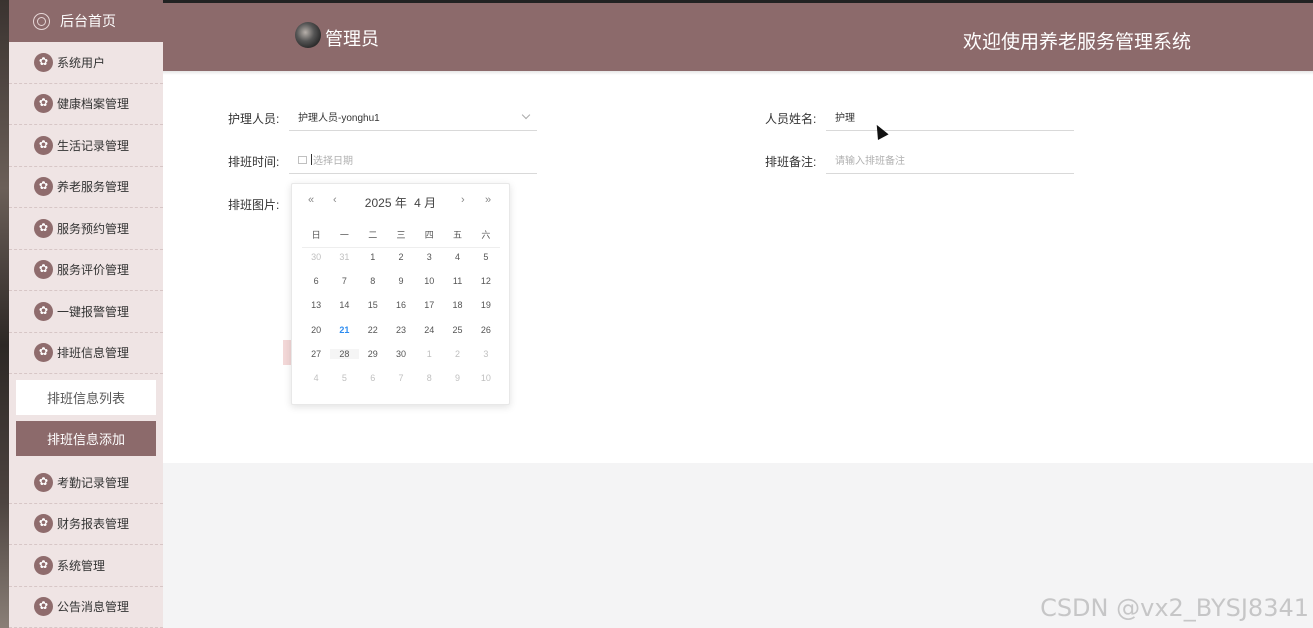 The width and height of the screenshot is (1313, 628). What do you see at coordinates (488, 200) in the screenshot?
I see `next-year-button: »` at bounding box center [488, 200].